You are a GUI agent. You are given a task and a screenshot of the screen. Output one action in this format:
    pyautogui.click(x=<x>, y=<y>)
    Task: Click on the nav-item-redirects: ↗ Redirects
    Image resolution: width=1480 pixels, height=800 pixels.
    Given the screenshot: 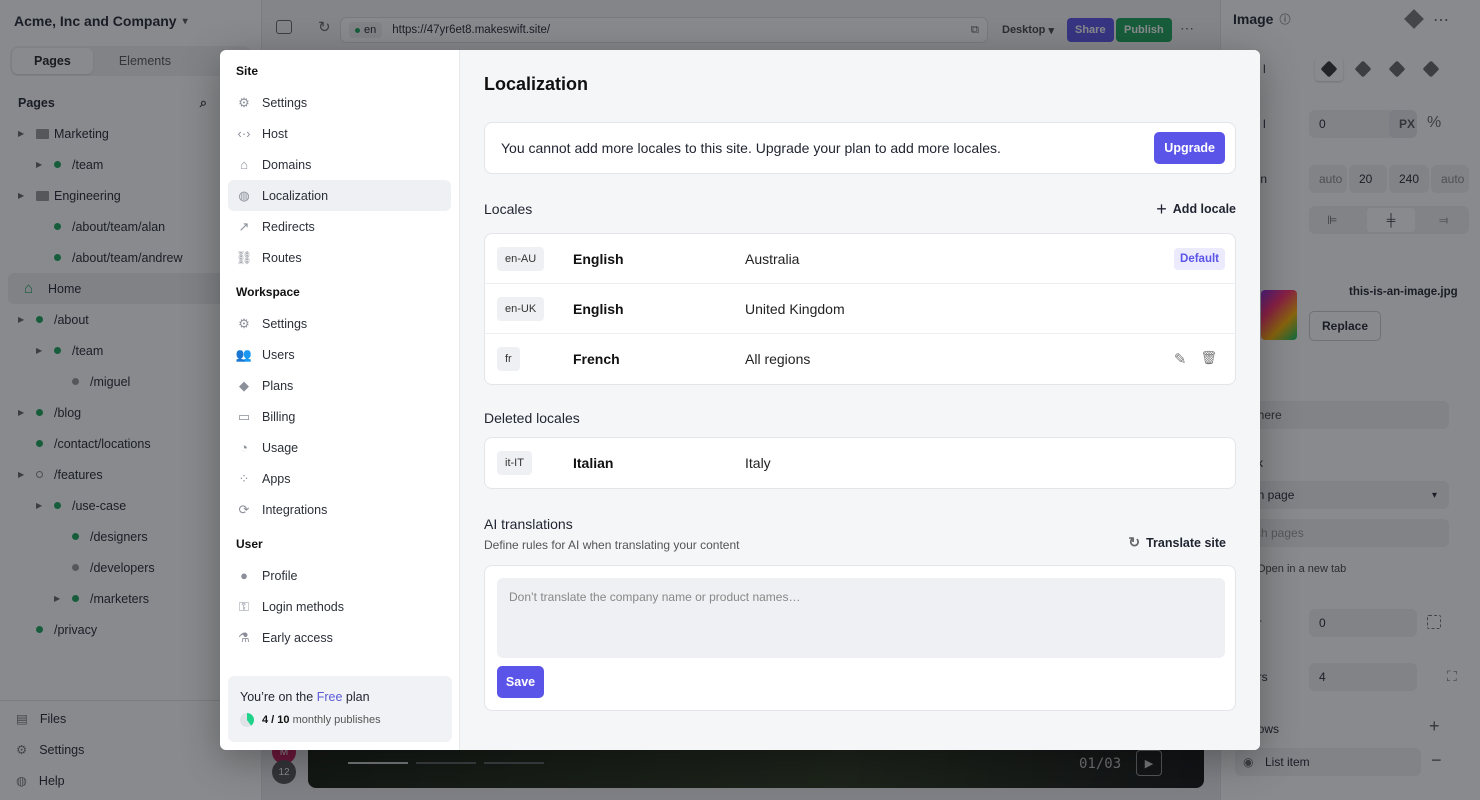 What is the action you would take?
    pyautogui.click(x=339, y=226)
    